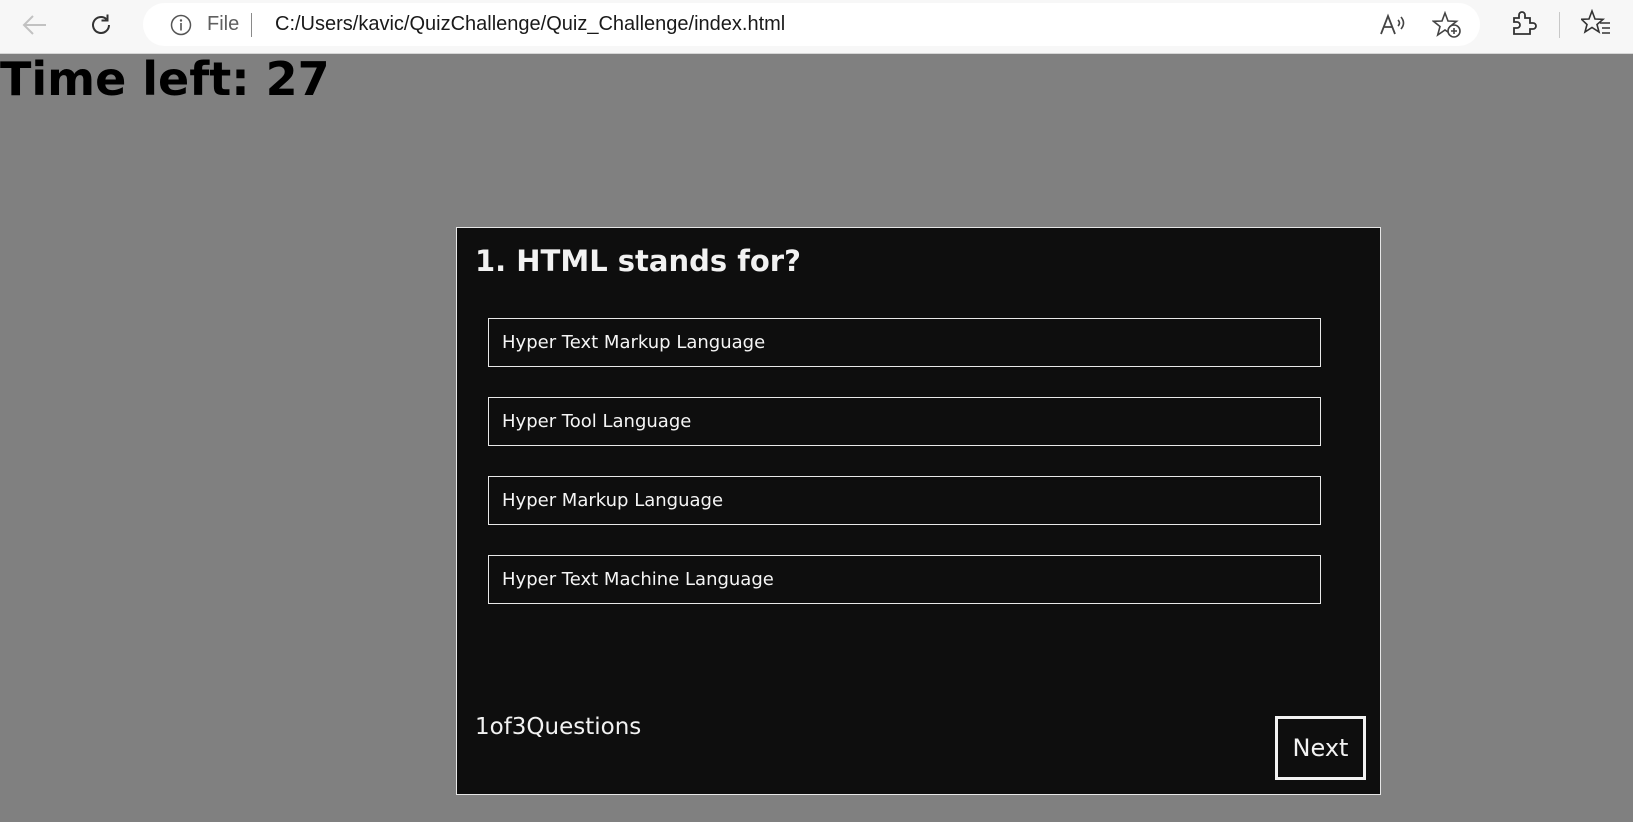 This screenshot has height=822, width=1633. Describe the element at coordinates (1392, 25) in the screenshot. I see `read-aloud-icon` at that location.